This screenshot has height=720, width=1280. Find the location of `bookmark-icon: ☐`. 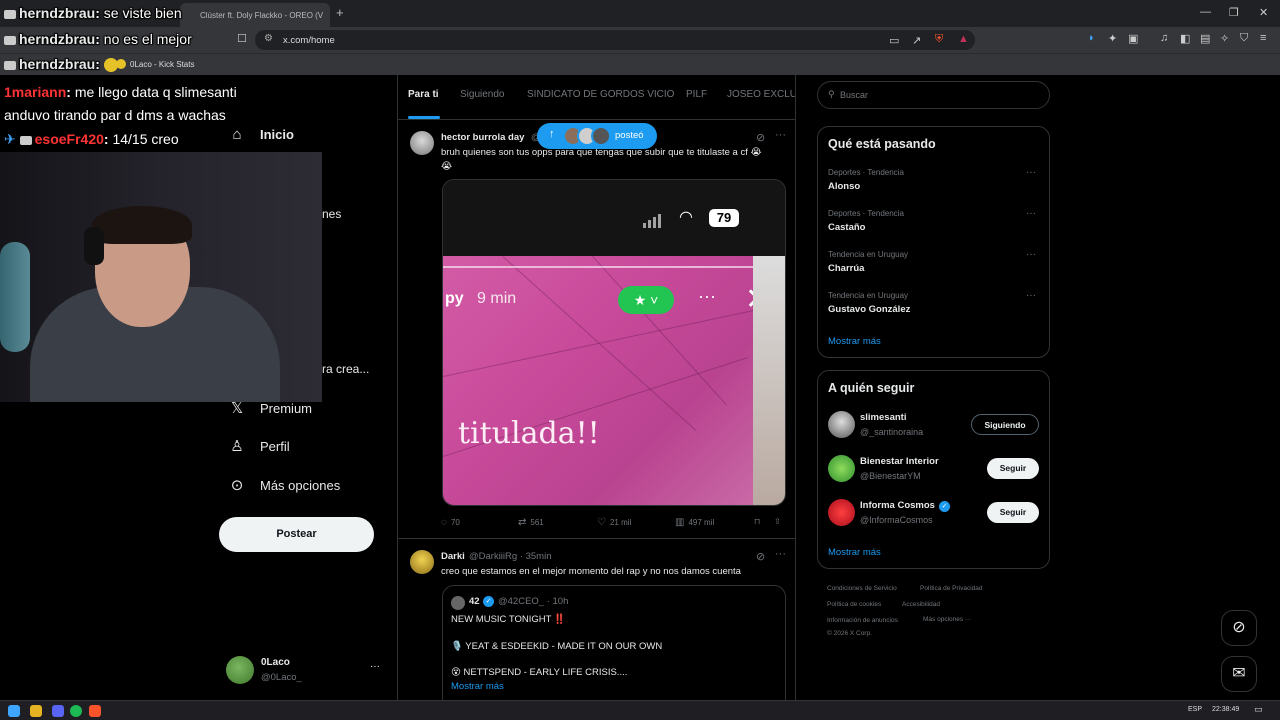

bookmark-icon: ☐ is located at coordinates (242, 38).